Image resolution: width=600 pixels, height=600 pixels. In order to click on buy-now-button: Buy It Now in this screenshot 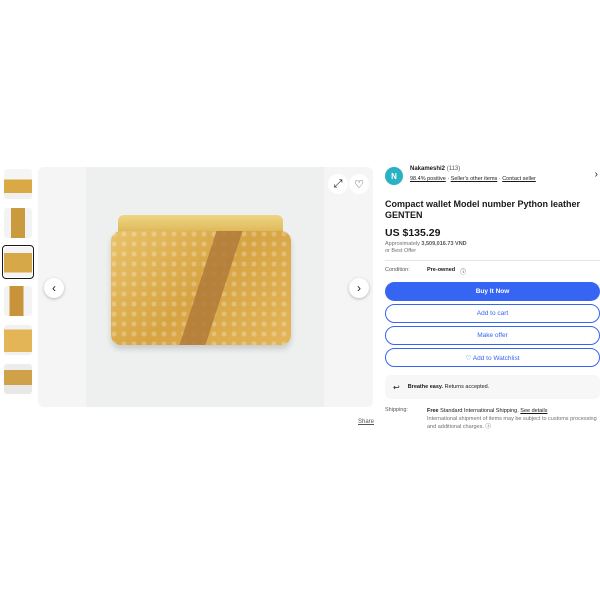, I will do `click(492, 291)`.